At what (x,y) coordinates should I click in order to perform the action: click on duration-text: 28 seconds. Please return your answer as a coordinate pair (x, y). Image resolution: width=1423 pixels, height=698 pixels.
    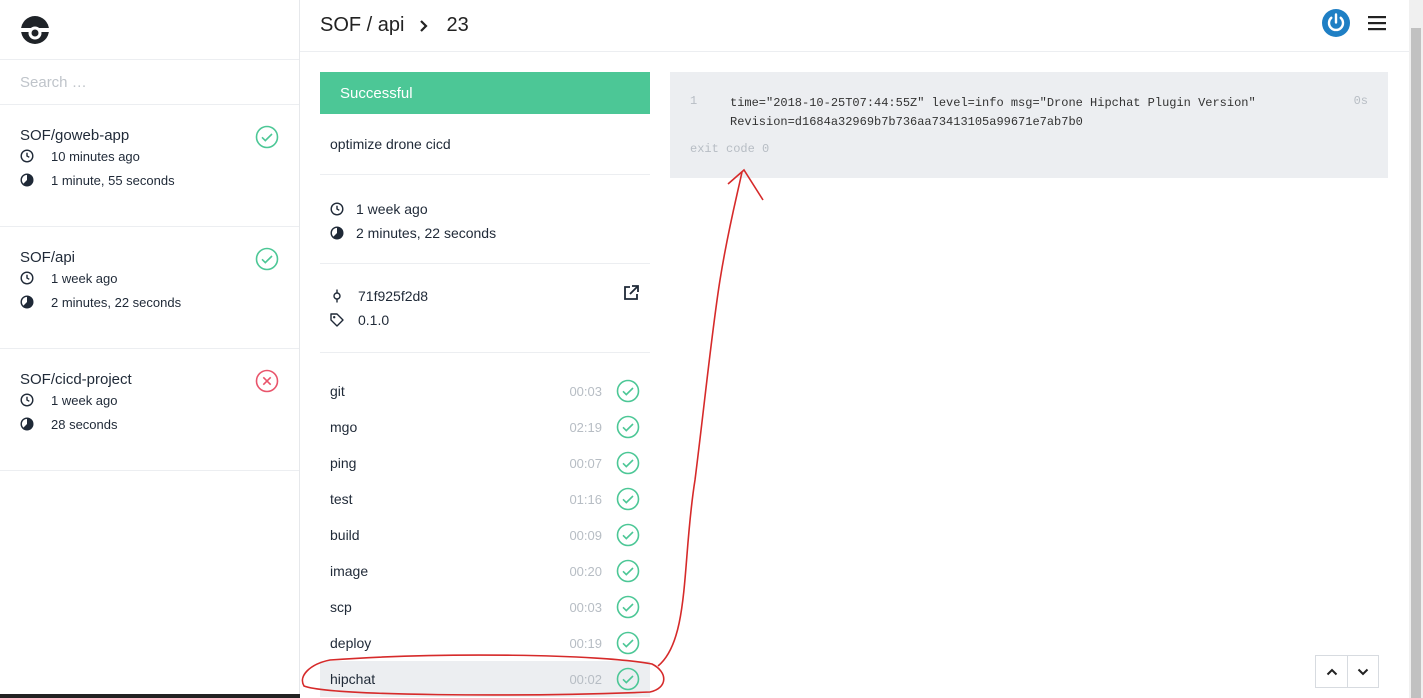
    Looking at the image, I should click on (84, 424).